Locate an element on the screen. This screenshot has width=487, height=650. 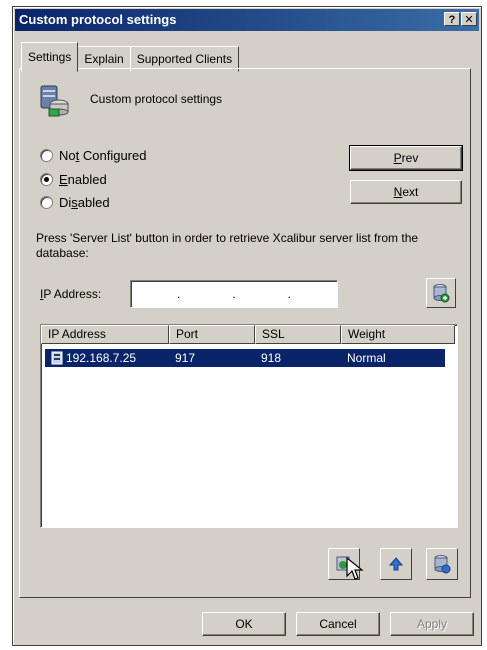
radio-label: Disabled is located at coordinates (84, 202).